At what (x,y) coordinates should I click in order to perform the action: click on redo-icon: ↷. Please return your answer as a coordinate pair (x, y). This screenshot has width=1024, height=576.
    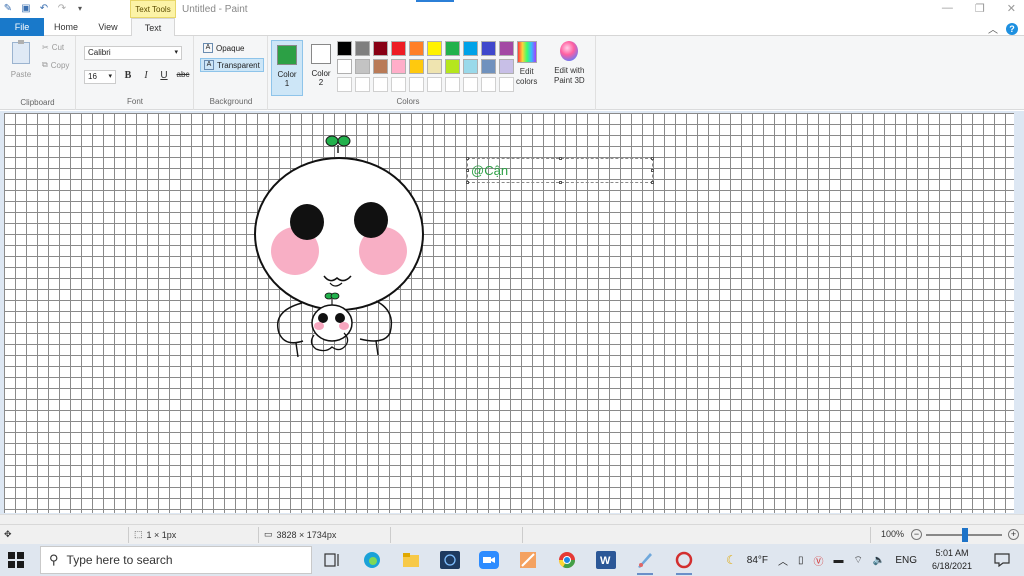
    Looking at the image, I should click on (62, 8).